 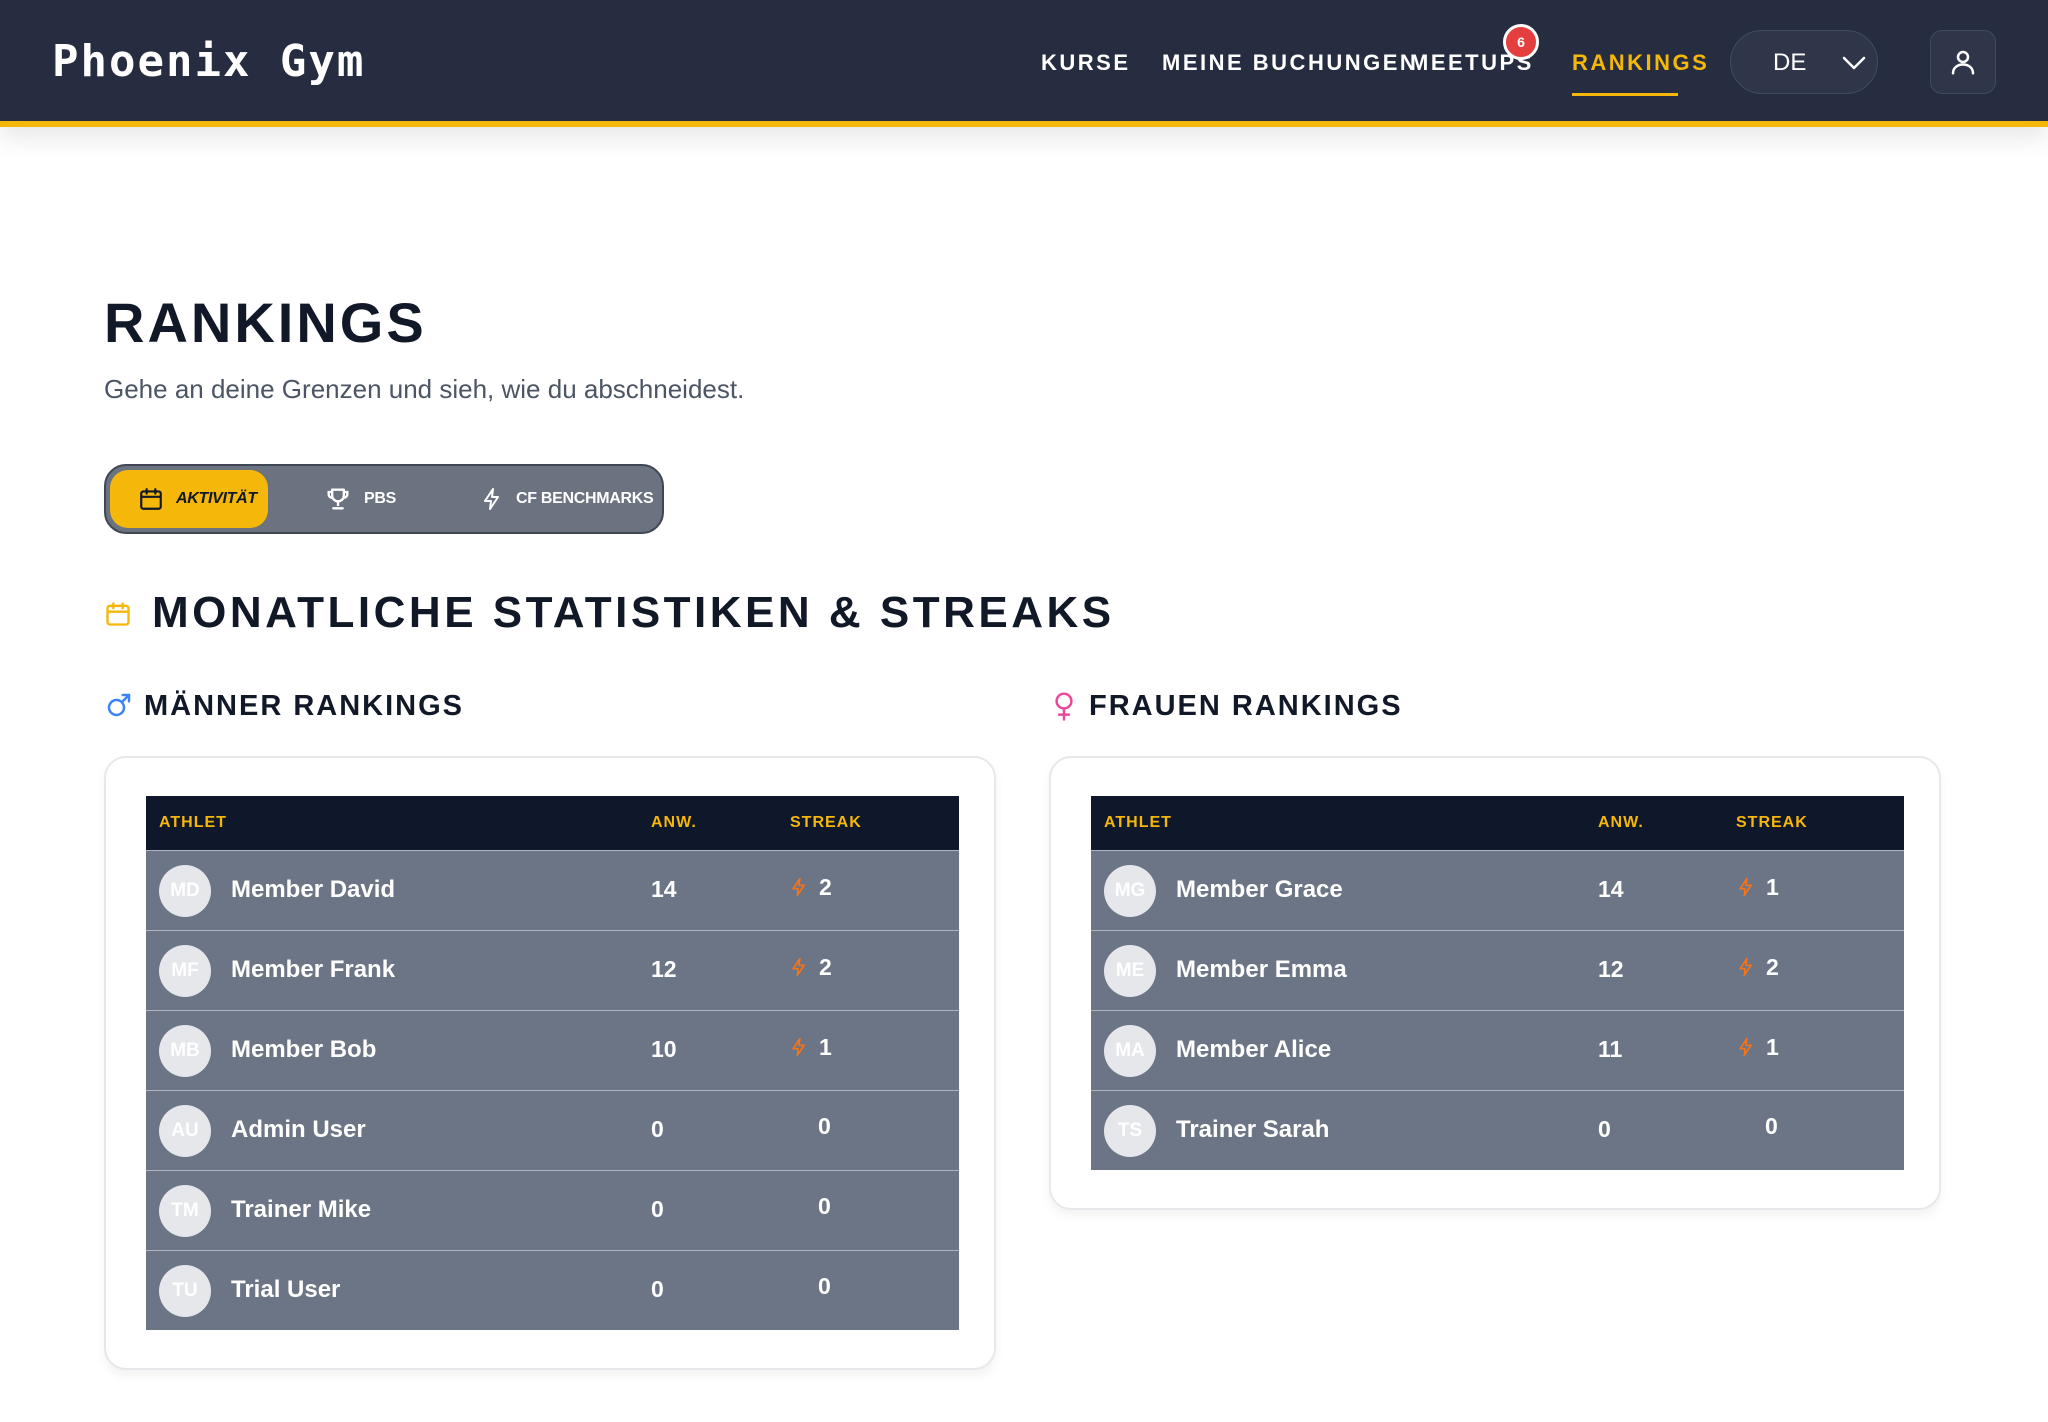 I want to click on tab-aktivitaet: AKTIVITÄT, so click(x=189, y=499).